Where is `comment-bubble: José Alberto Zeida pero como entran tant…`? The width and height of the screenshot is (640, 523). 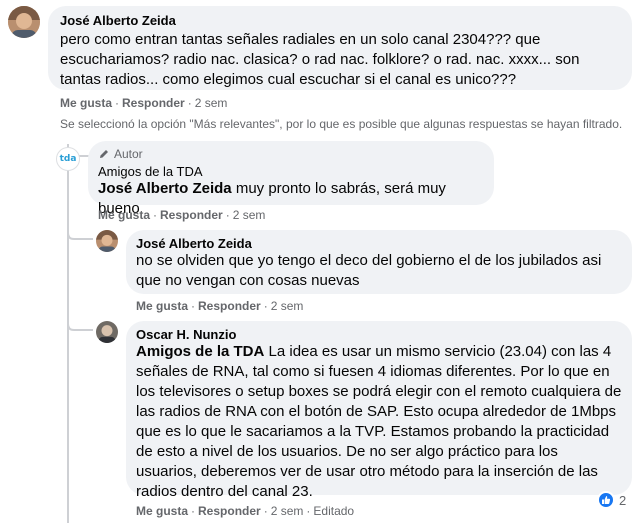
comment-bubble: José Alberto Zeida pero como entran tant… is located at coordinates (340, 48).